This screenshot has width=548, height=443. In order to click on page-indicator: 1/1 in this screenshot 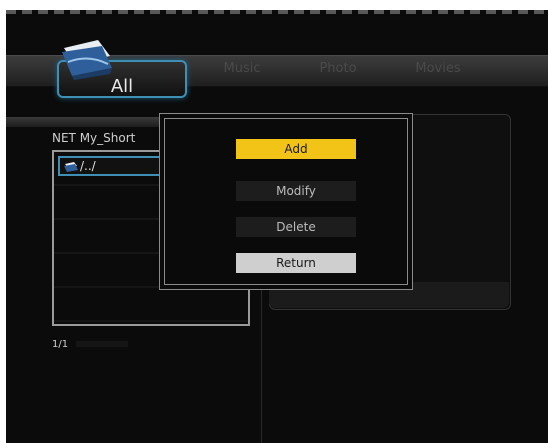, I will do `click(60, 344)`.